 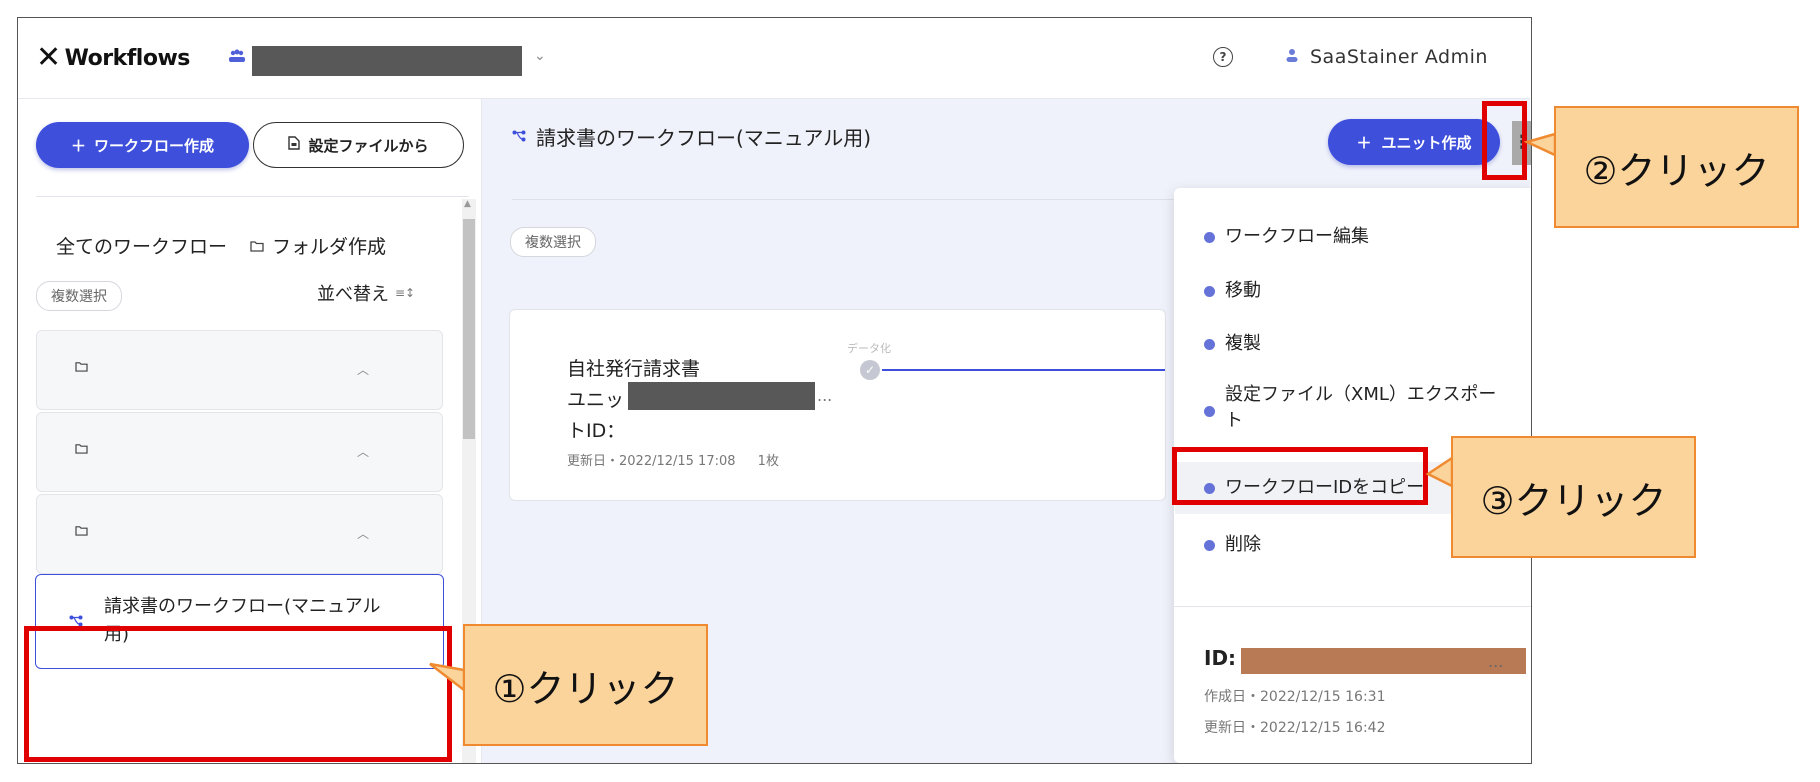 What do you see at coordinates (447, 677) in the screenshot?
I see `callout-pointer-step1` at bounding box center [447, 677].